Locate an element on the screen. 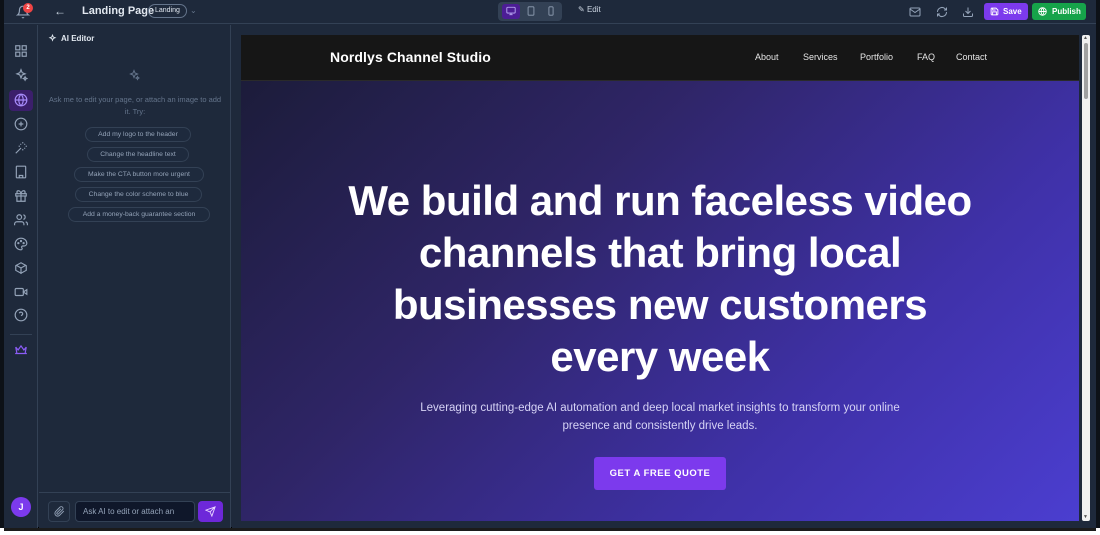 This screenshot has width=1100, height=535. smartphone-icon is located at coordinates (551, 11).